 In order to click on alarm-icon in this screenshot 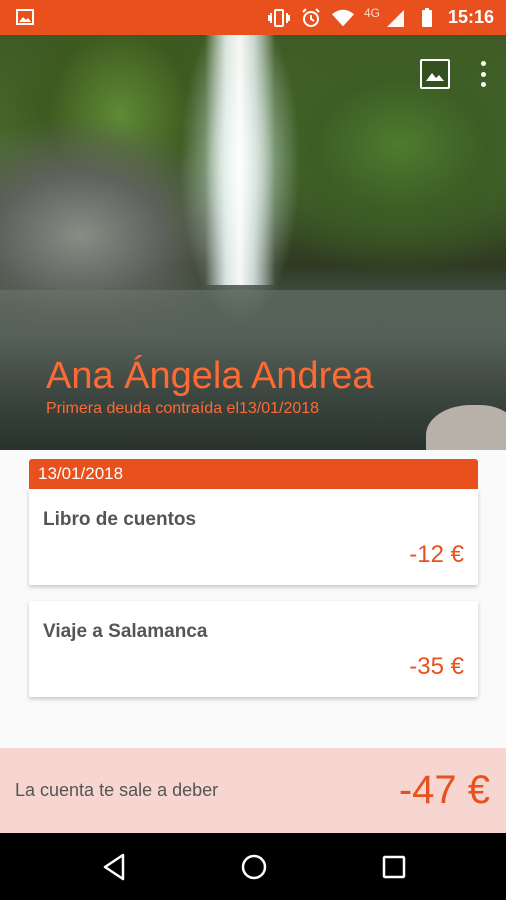, I will do `click(311, 18)`.